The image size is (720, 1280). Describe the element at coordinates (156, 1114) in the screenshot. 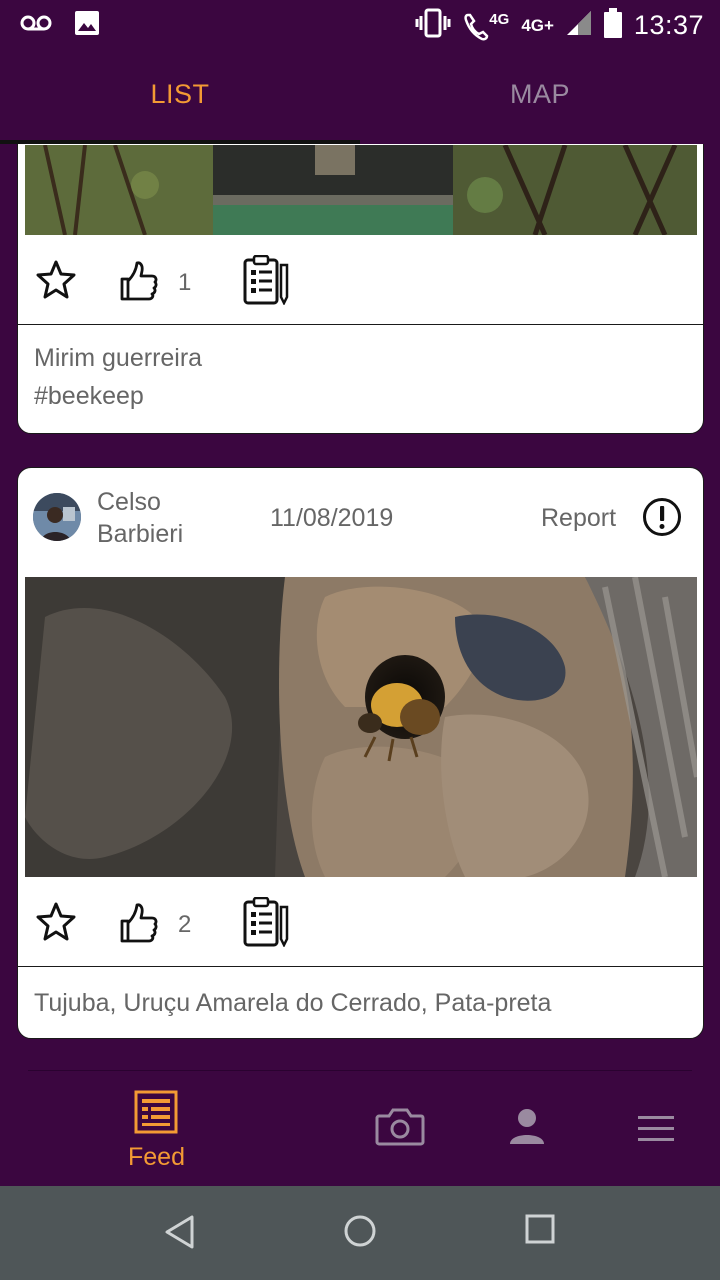

I see `feed-icon` at that location.